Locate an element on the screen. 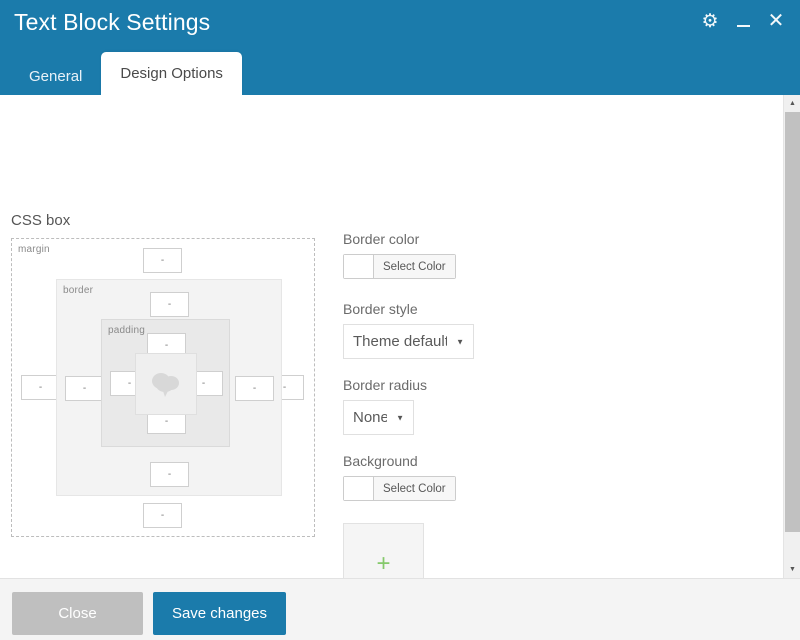  border-color-picker: Select Color is located at coordinates (399, 266).